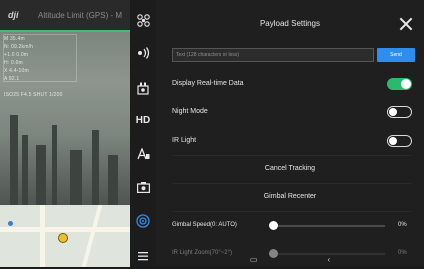 This screenshot has height=269, width=424. I want to click on panel-title: Payload Settings, so click(290, 23).